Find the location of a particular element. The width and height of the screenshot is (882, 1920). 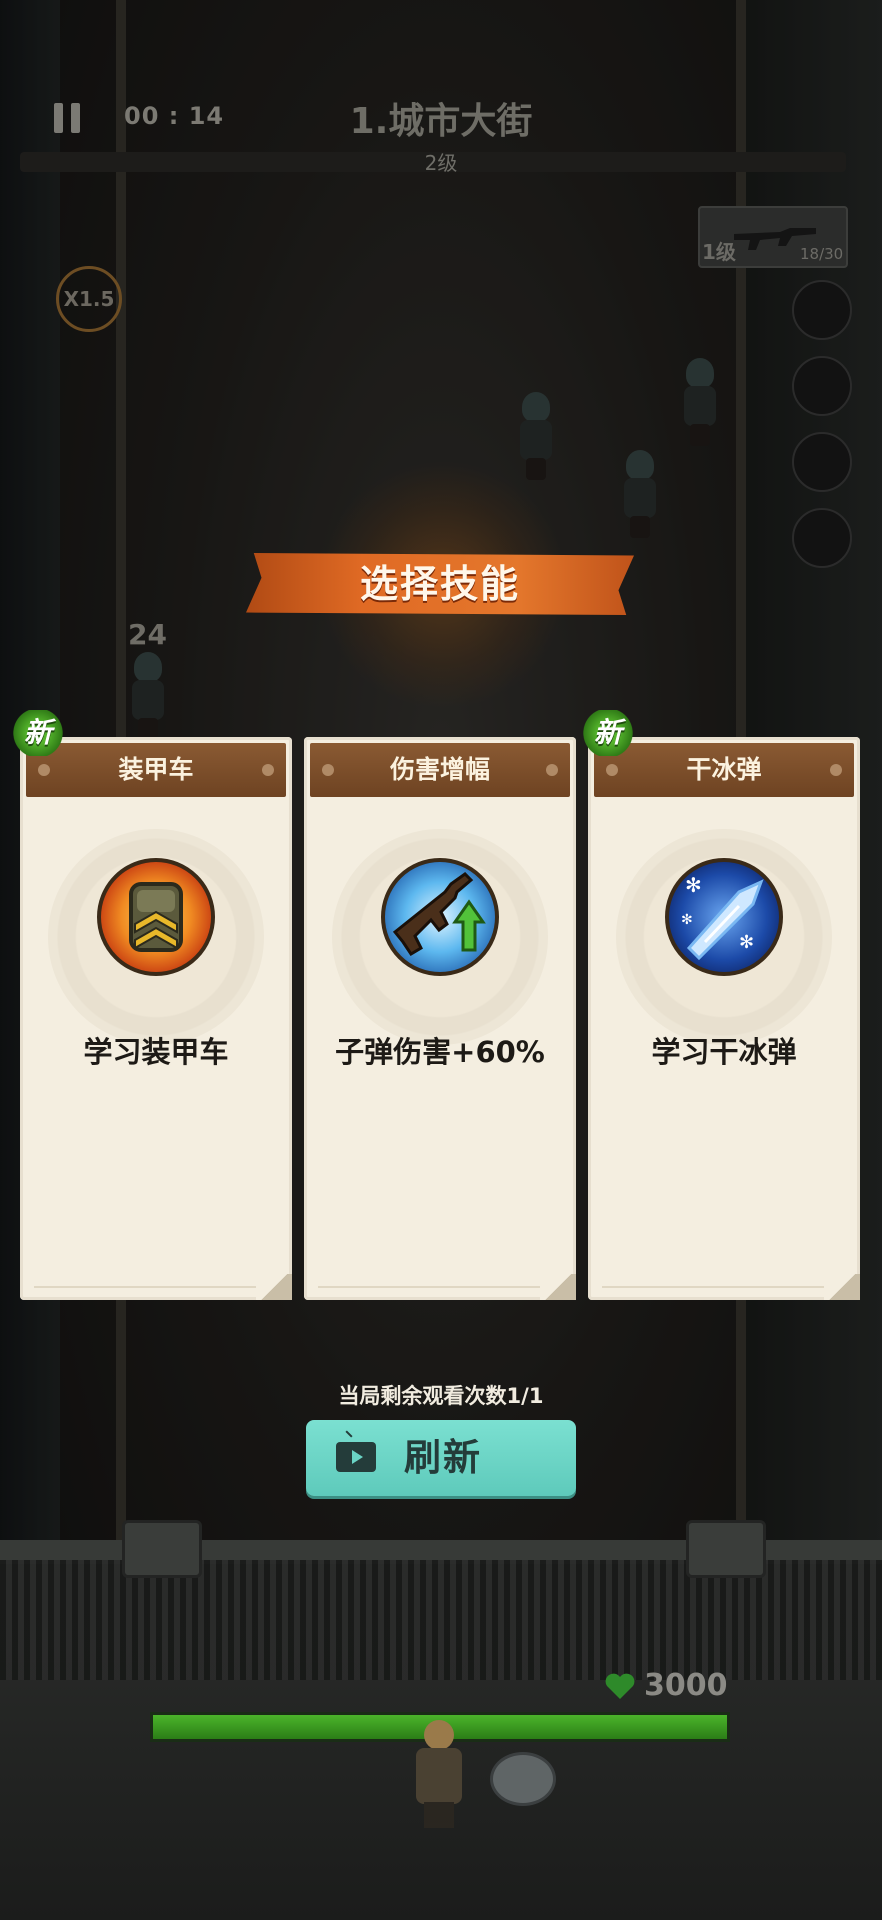

heart-icon is located at coordinates (620, 1686).